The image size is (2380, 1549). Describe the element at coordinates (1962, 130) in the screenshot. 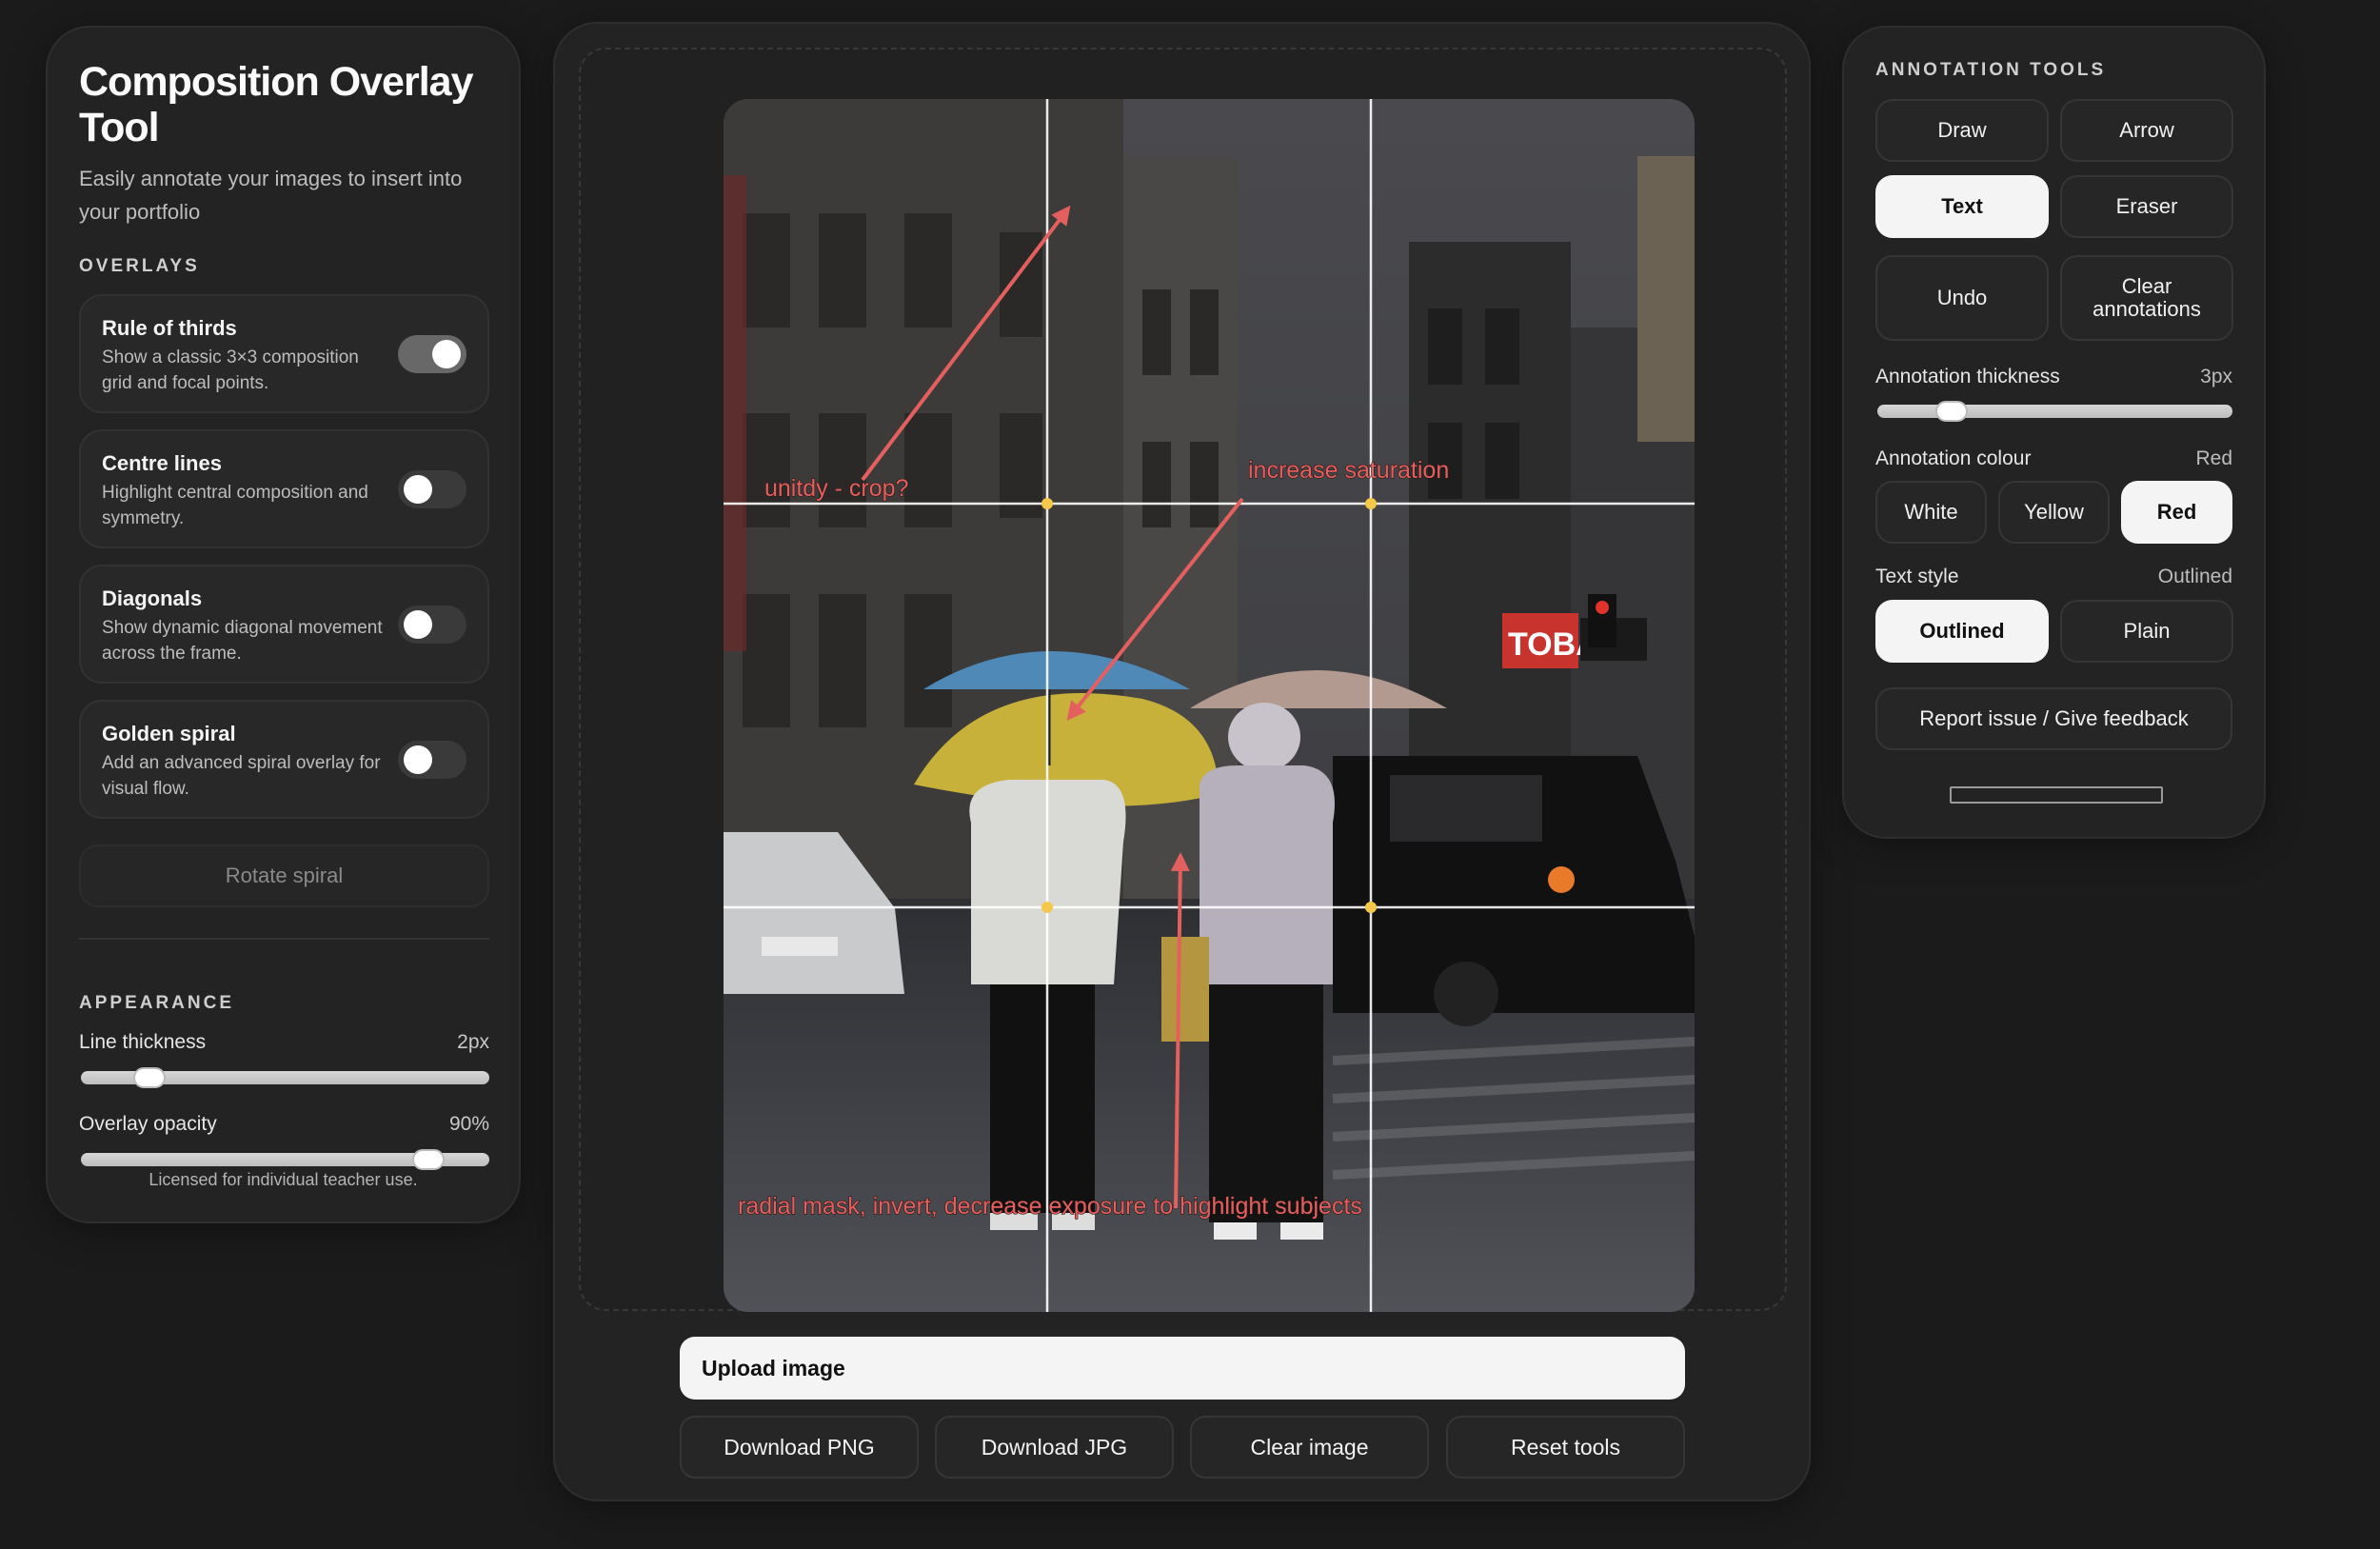

I see `draw-tool-button: Draw` at that location.